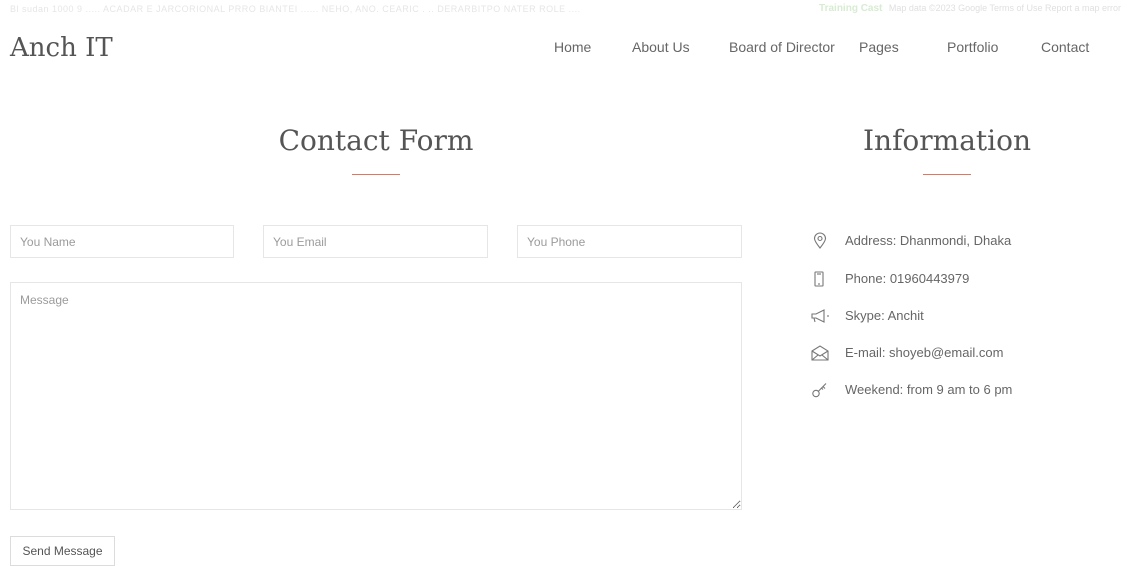  Describe the element at coordinates (851, 8) in the screenshot. I see `map-strip-highlight: Training Cast` at that location.